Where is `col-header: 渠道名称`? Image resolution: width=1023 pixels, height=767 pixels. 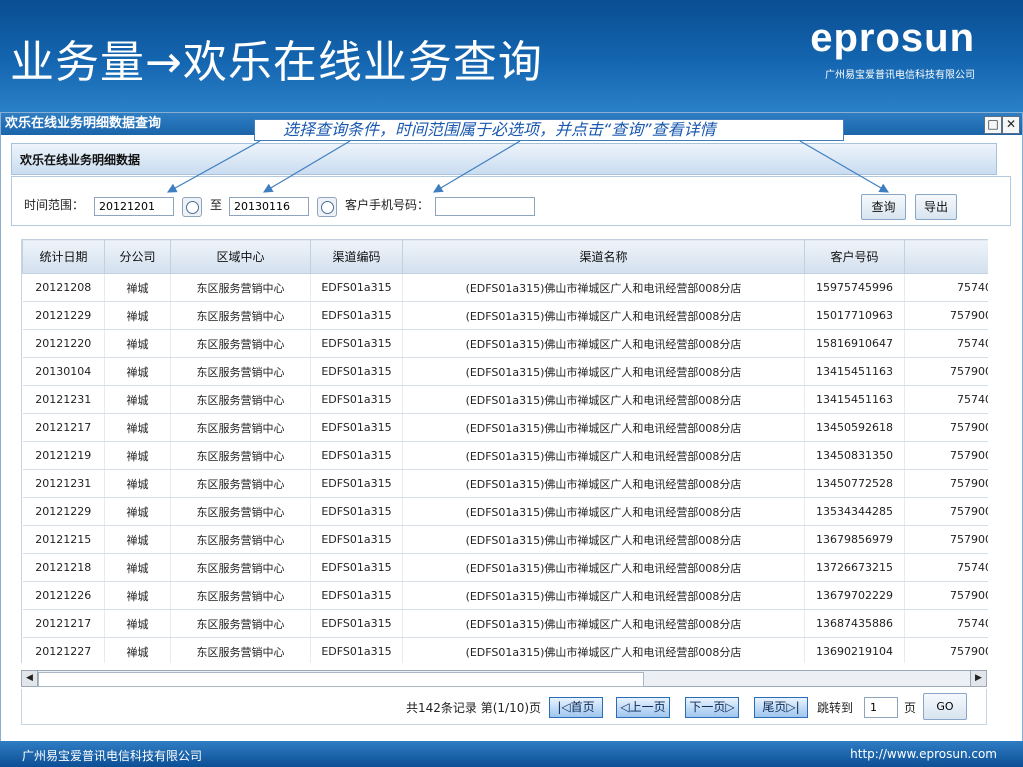
col-header: 渠道名称 is located at coordinates (603, 256).